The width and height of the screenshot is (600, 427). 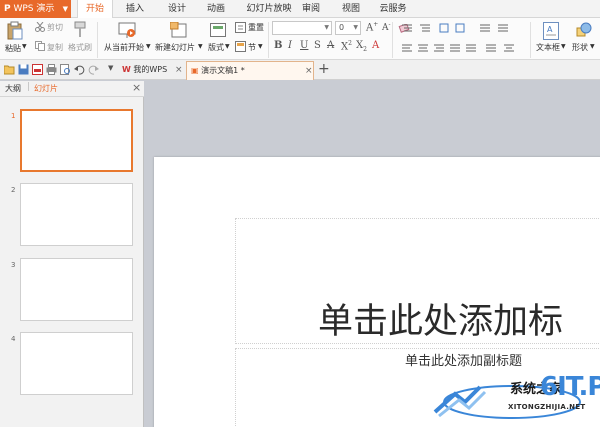 I want to click on quick-access-bar: ▼ W 我的WPS × ▣ 演示文稿1 * × +, so click(x=300, y=70).